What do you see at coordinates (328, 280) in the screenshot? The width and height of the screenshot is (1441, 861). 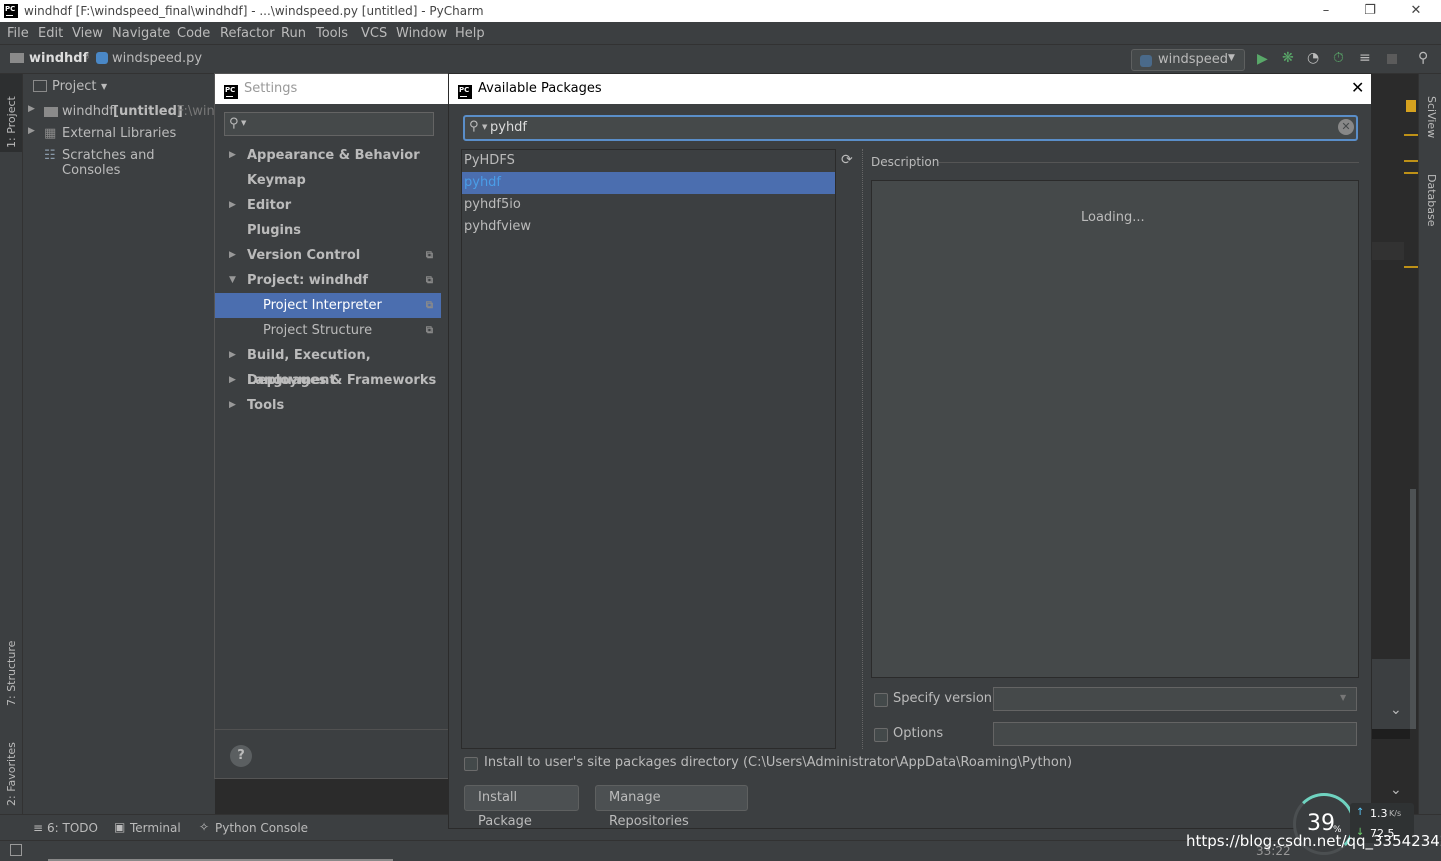 I see `settings-item-project: ▼ Project: windhdf ⧉` at bounding box center [328, 280].